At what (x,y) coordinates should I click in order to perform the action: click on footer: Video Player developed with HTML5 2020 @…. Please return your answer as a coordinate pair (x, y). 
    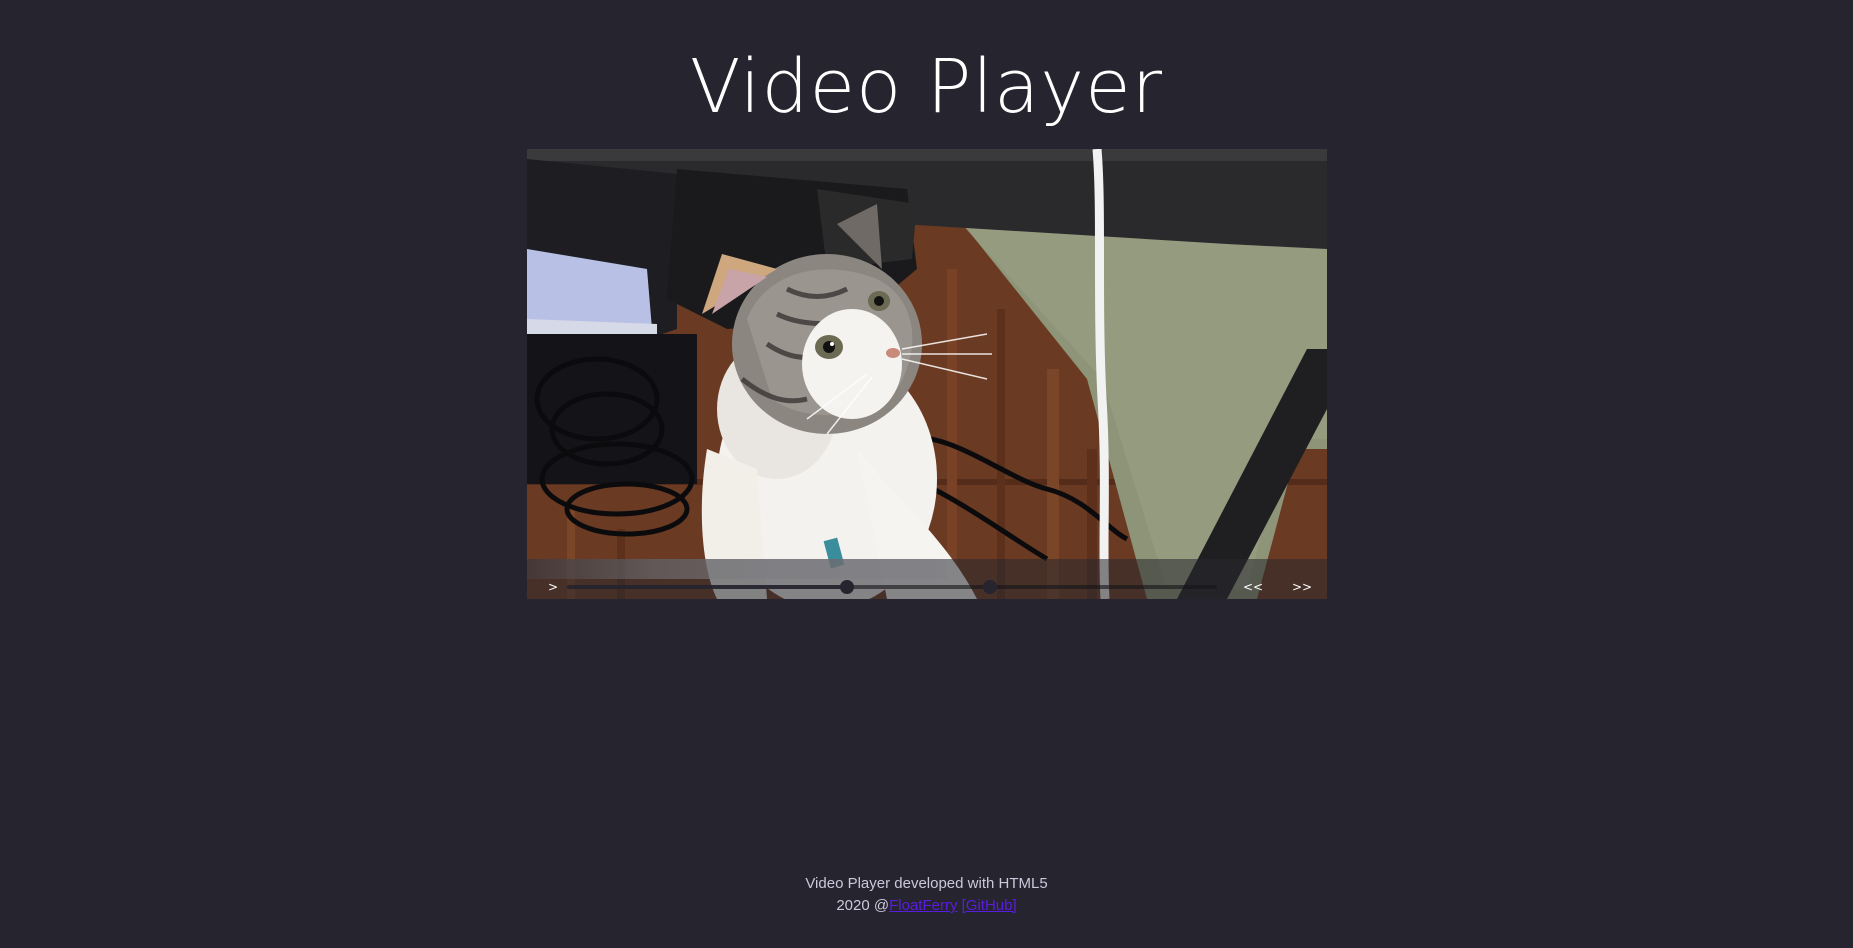
    Looking at the image, I should click on (926, 895).